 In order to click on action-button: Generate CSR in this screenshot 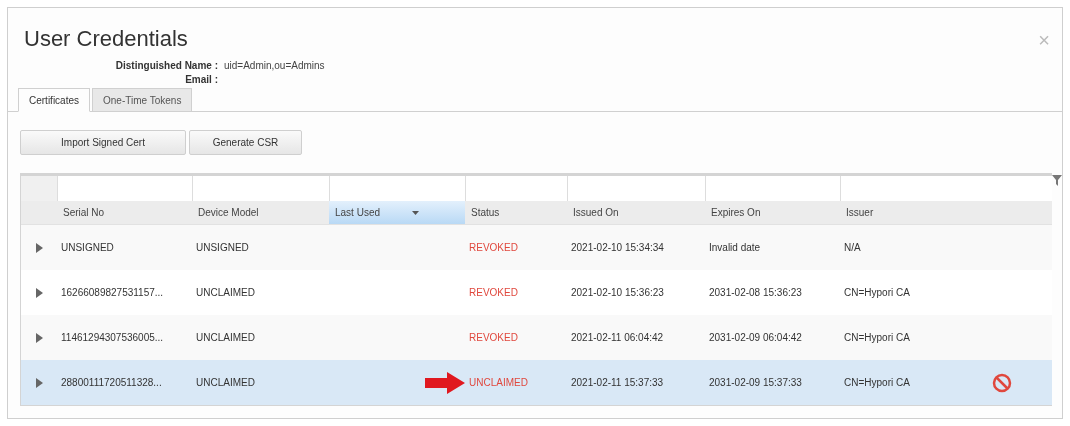, I will do `click(245, 142)`.